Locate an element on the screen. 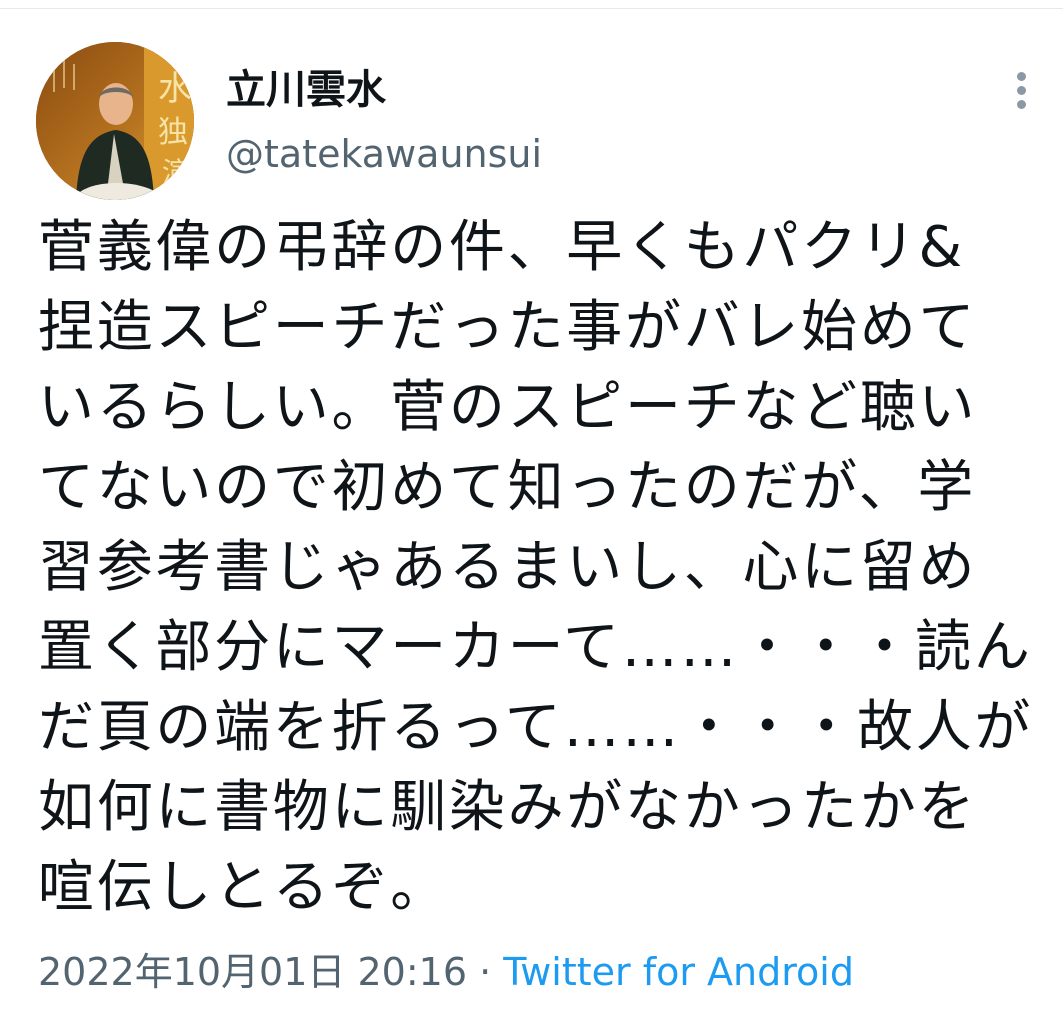 The image size is (1063, 1021). avatar: 水 独 演 is located at coordinates (115, 121).